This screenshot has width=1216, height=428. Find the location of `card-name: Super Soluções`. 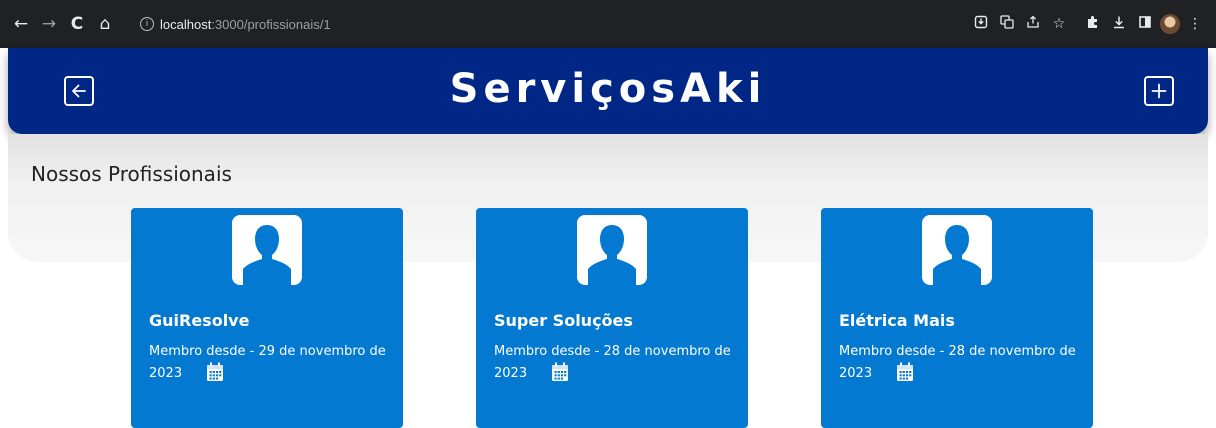

card-name: Super Soluções is located at coordinates (563, 320).